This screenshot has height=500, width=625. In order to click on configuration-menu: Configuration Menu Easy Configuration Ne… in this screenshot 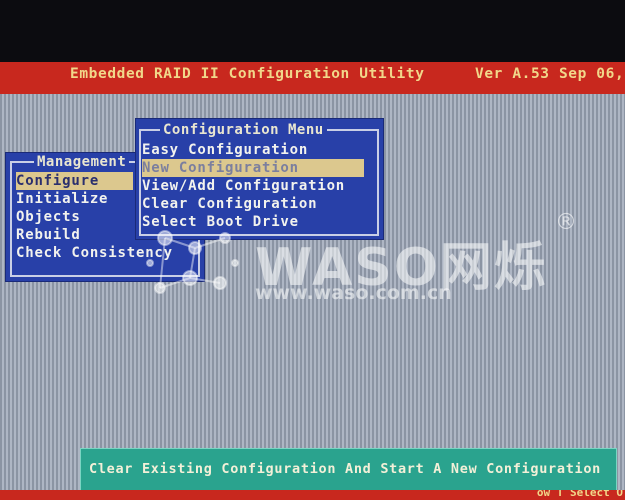, I will do `click(259, 179)`.